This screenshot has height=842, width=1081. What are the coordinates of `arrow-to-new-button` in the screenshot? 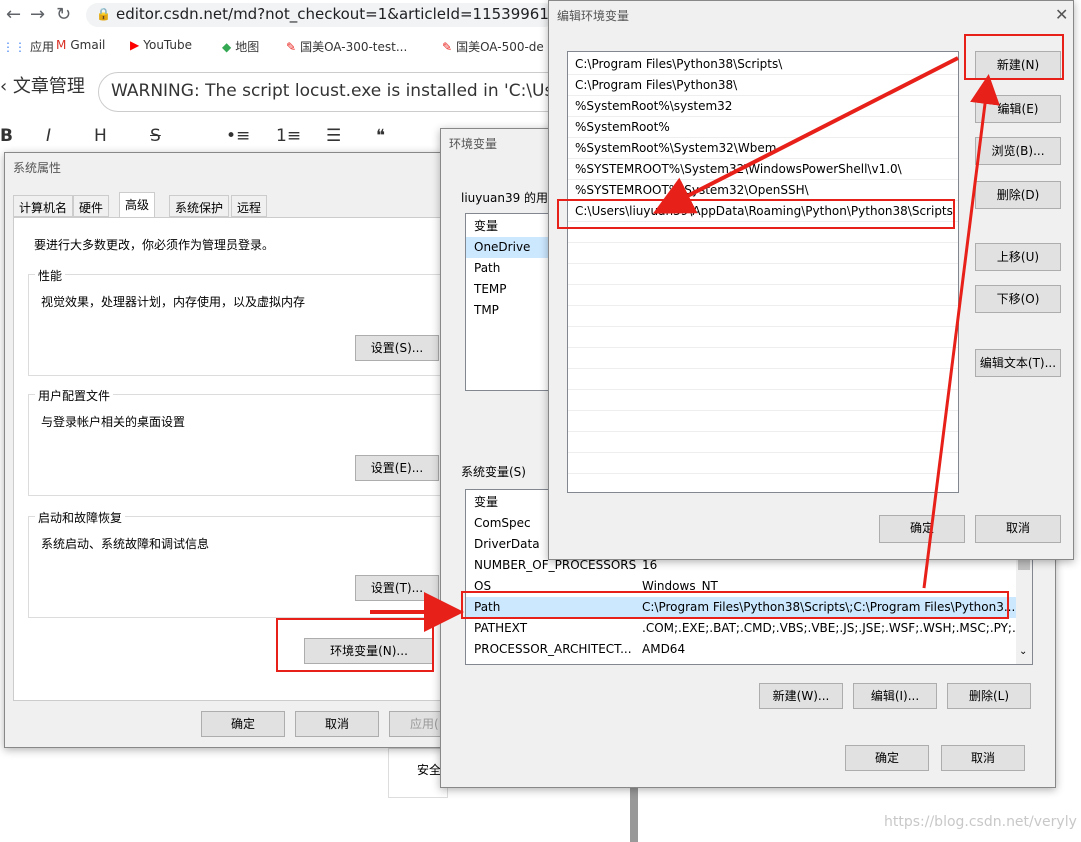 It's located at (961, 331).